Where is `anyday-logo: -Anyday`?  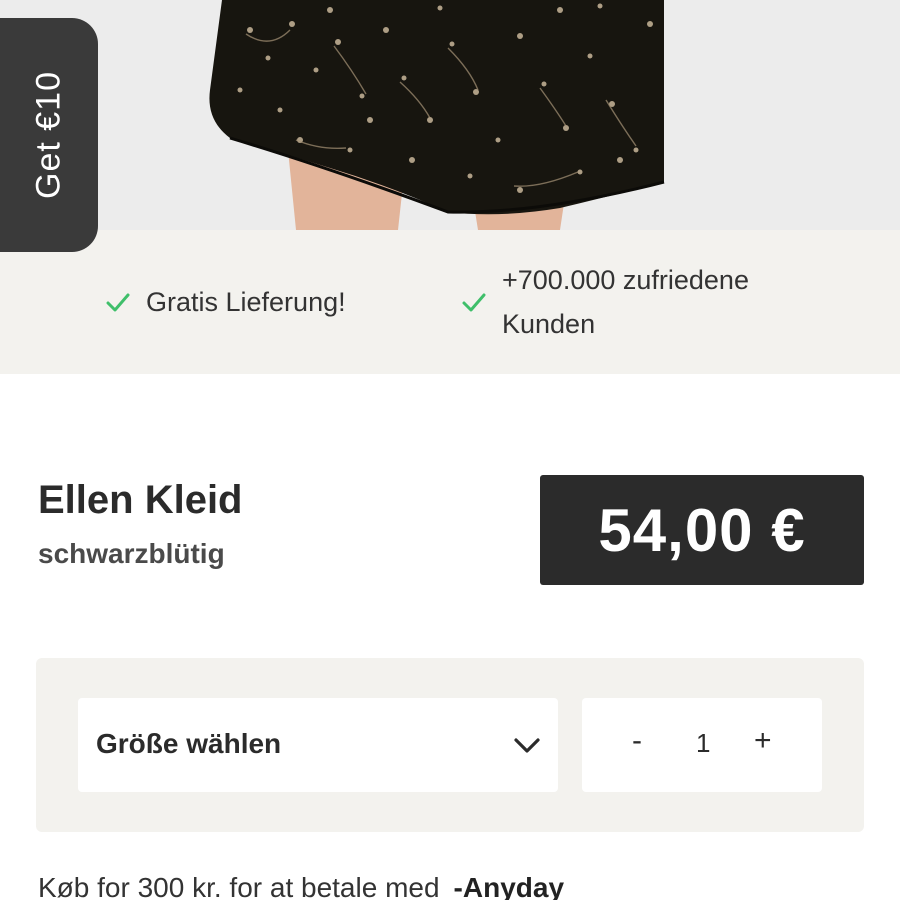
anyday-logo: -Anyday is located at coordinates (509, 886).